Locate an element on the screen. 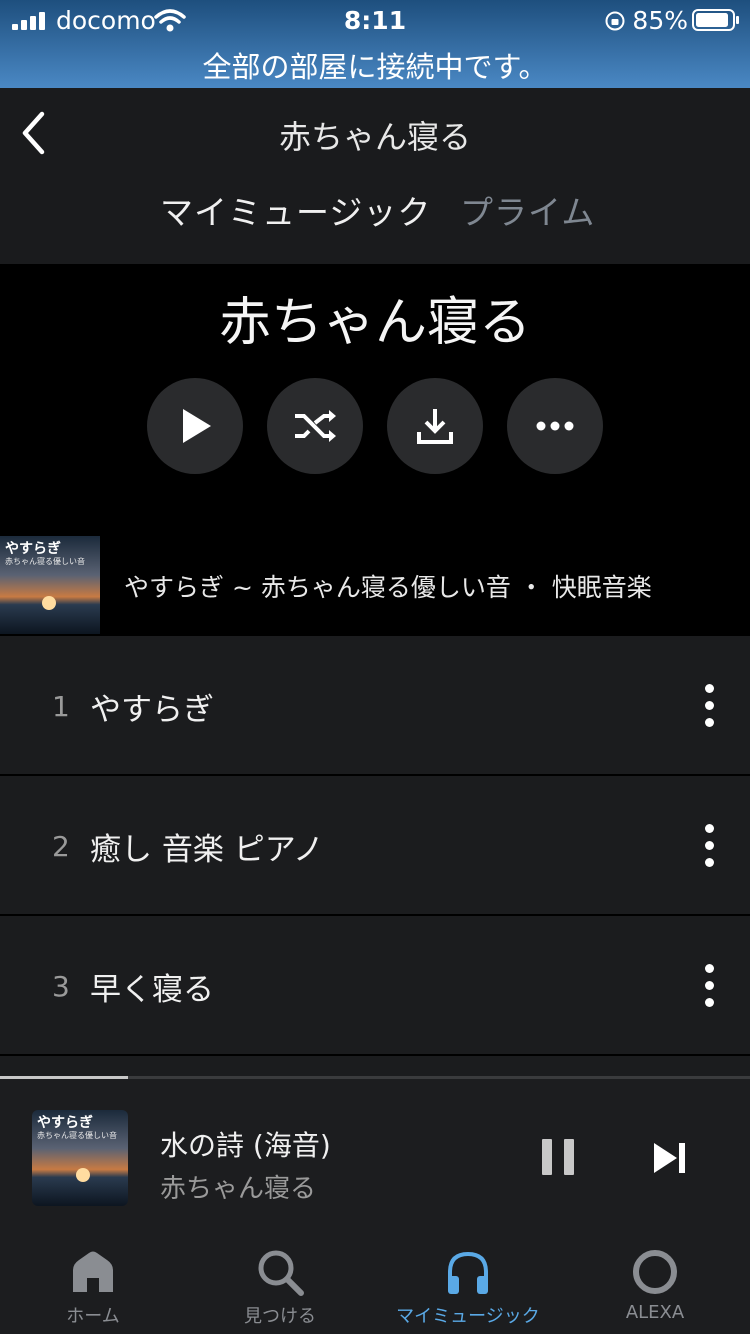 The height and width of the screenshot is (1334, 750). orientation-lock-icon is located at coordinates (615, 21).